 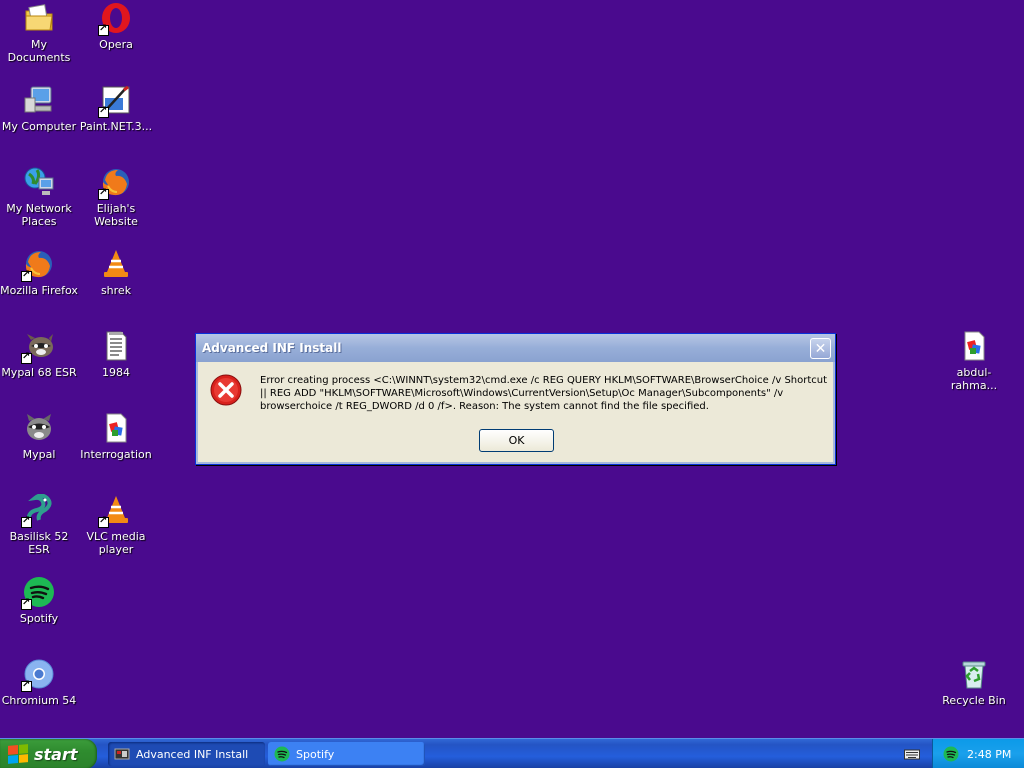 I want to click on desktop-icon-vlc-media-player: VLC media player, so click(x=116, y=525).